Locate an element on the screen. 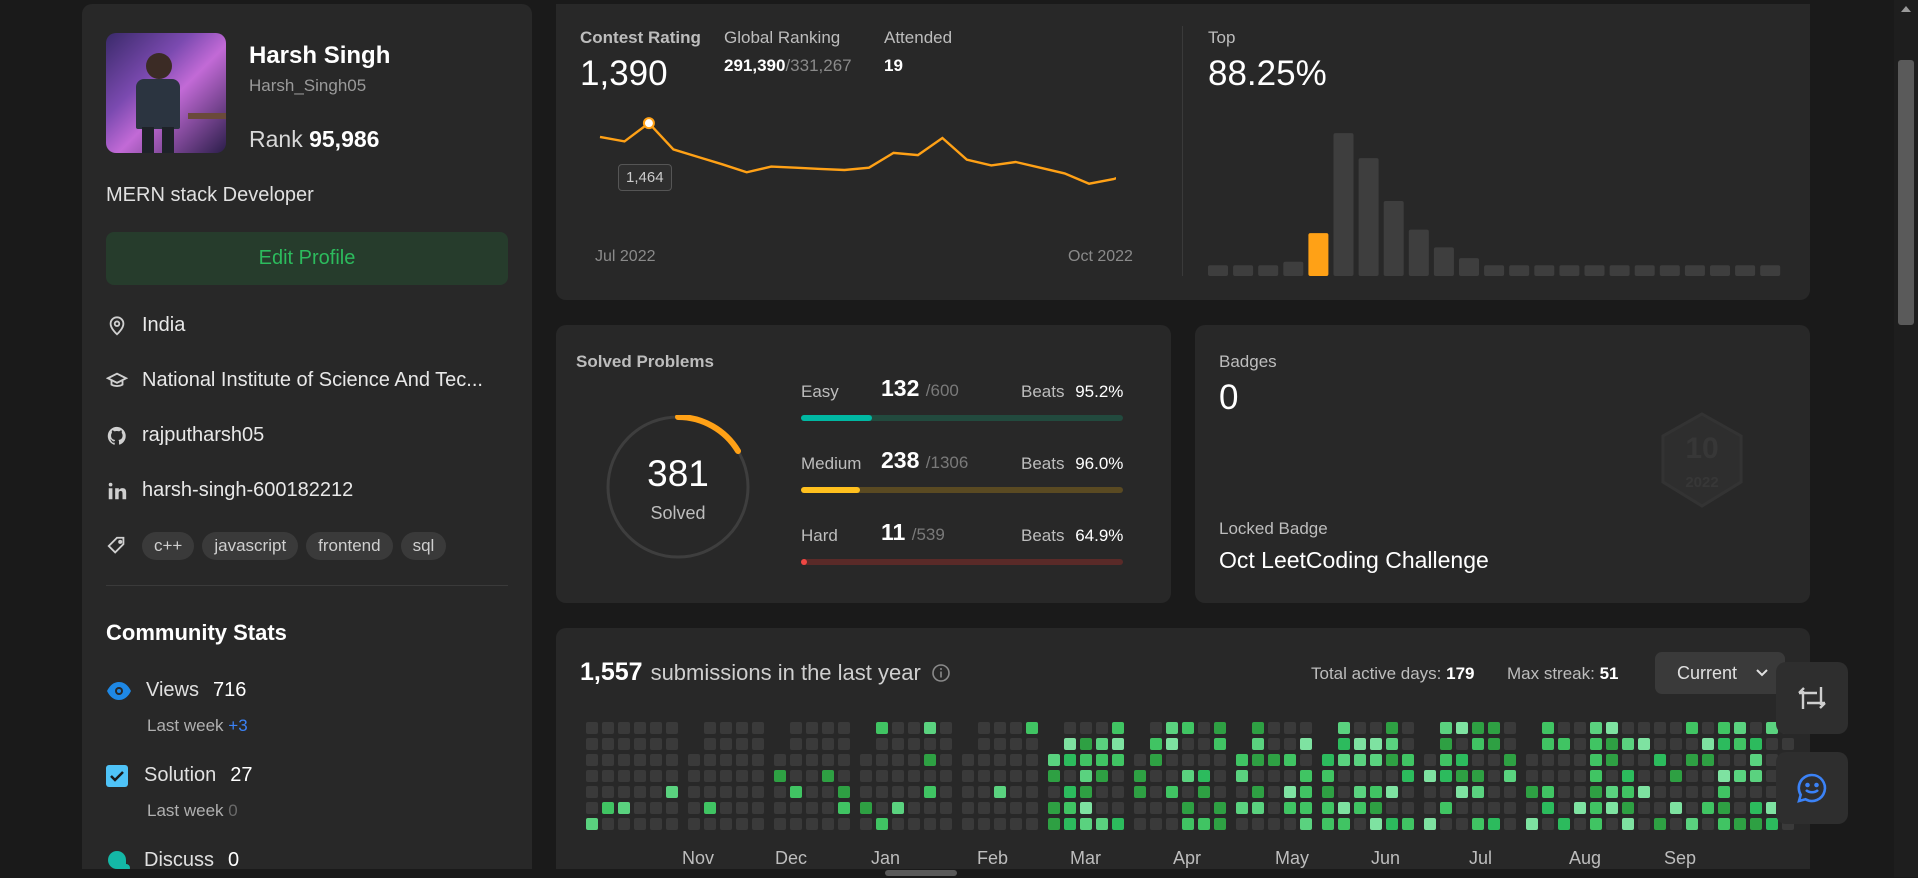  scrollbar-thumb is located at coordinates (1906, 192).